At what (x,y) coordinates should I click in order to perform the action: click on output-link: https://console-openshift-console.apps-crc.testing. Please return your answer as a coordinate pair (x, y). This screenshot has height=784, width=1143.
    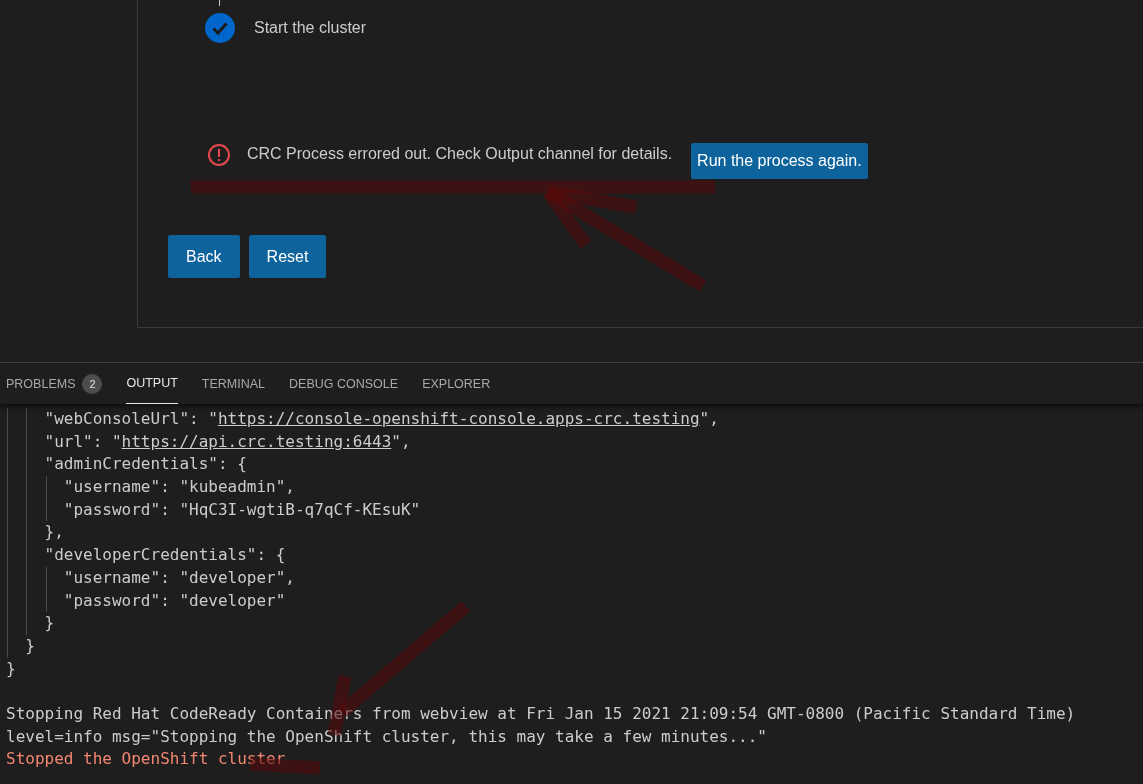
    Looking at the image, I should click on (458, 418).